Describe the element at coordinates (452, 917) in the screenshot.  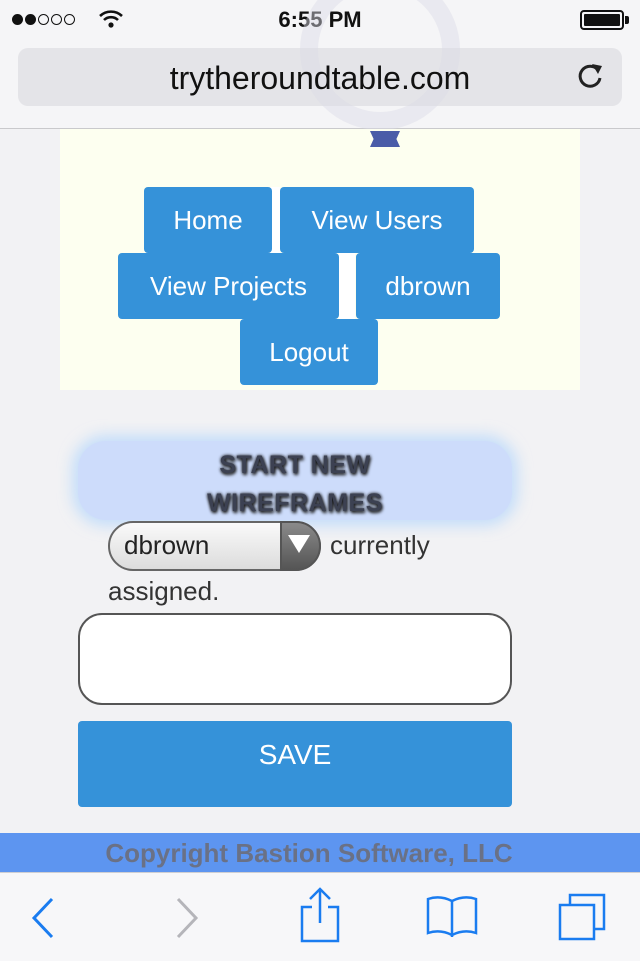
I see `bookmarks-icon` at that location.